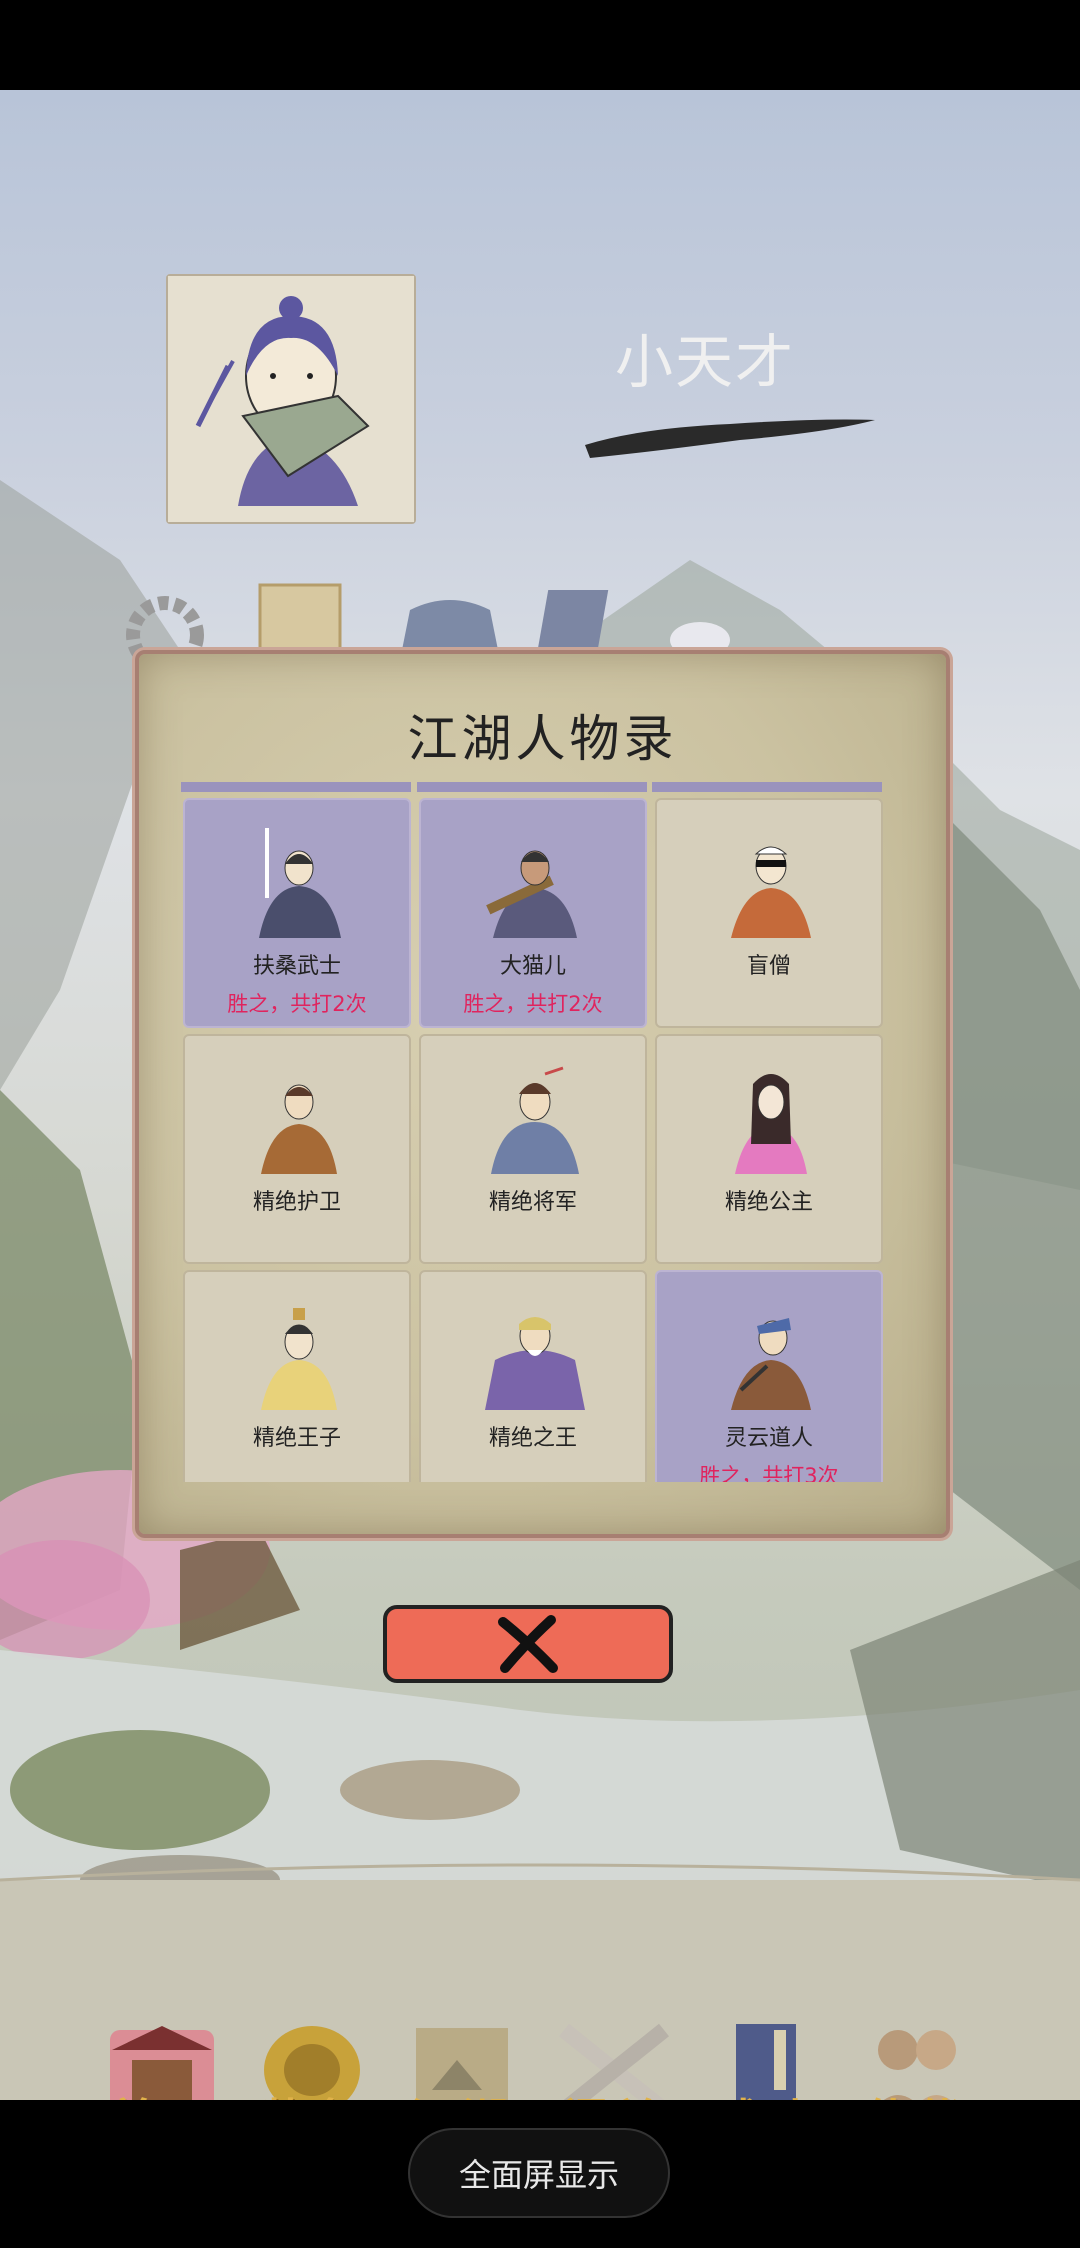 This screenshot has height=2248, width=1080. I want to click on character-name: 精绝公主, so click(768, 1202).